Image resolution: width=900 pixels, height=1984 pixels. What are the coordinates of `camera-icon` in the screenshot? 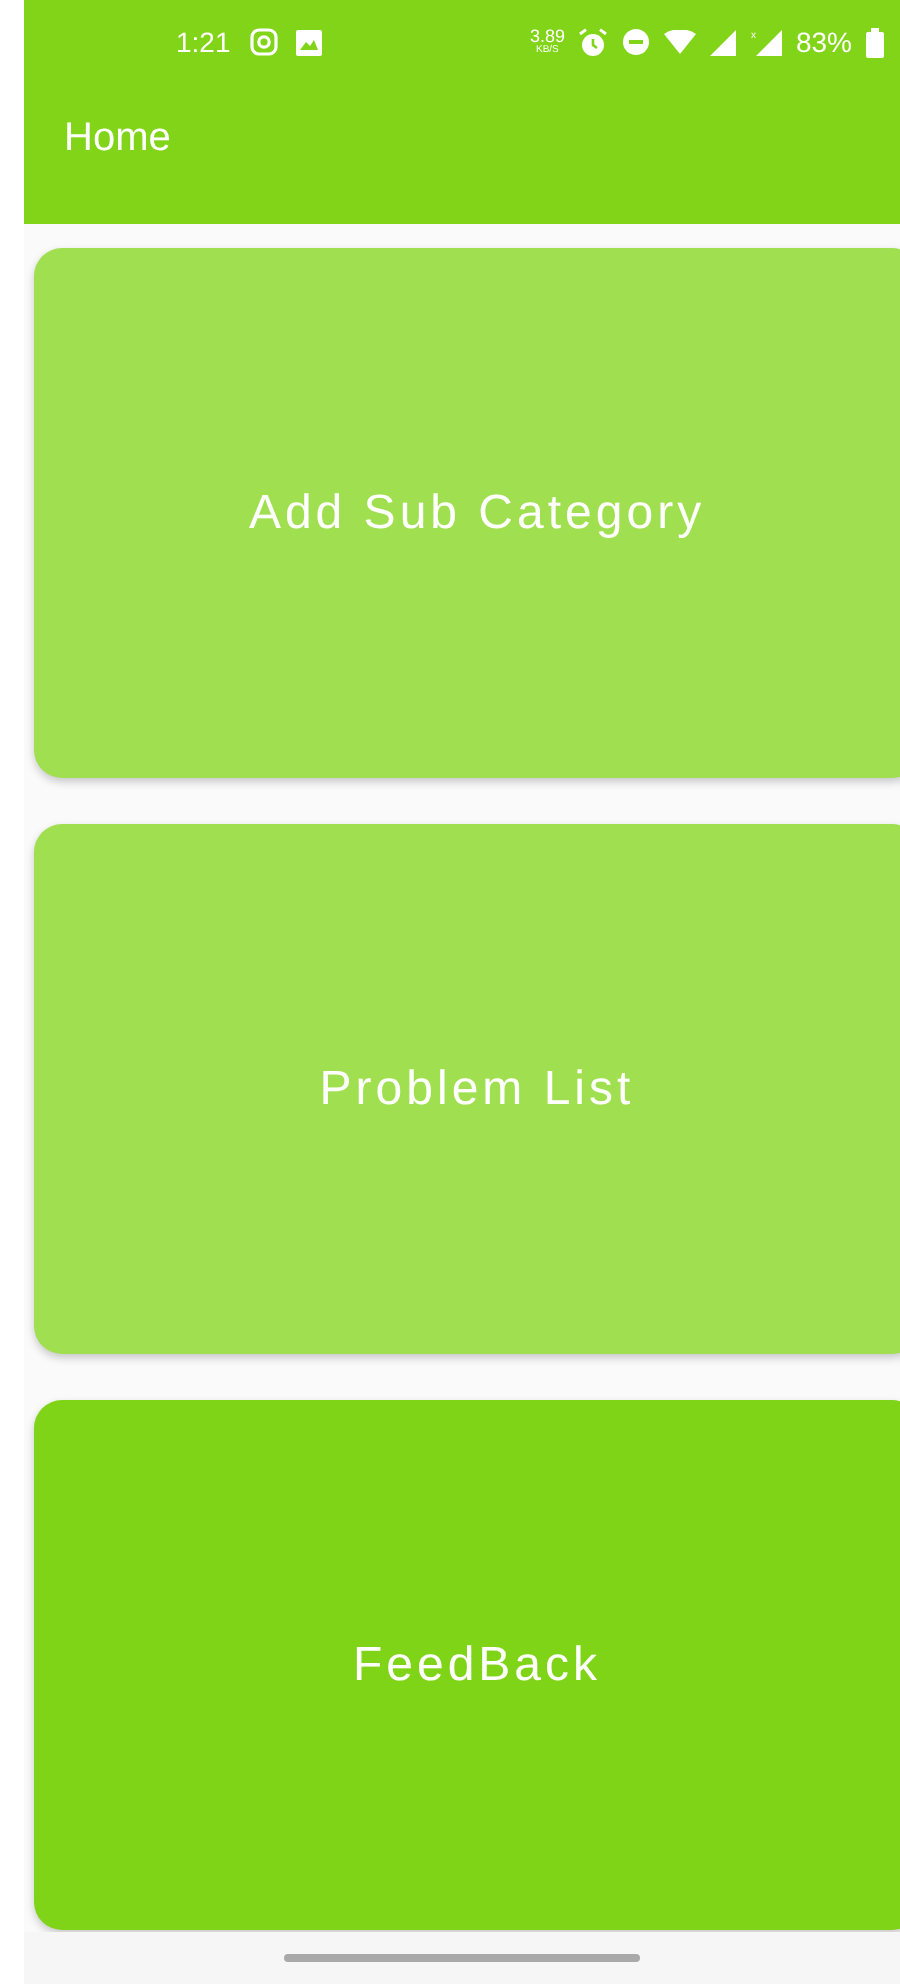 It's located at (264, 42).